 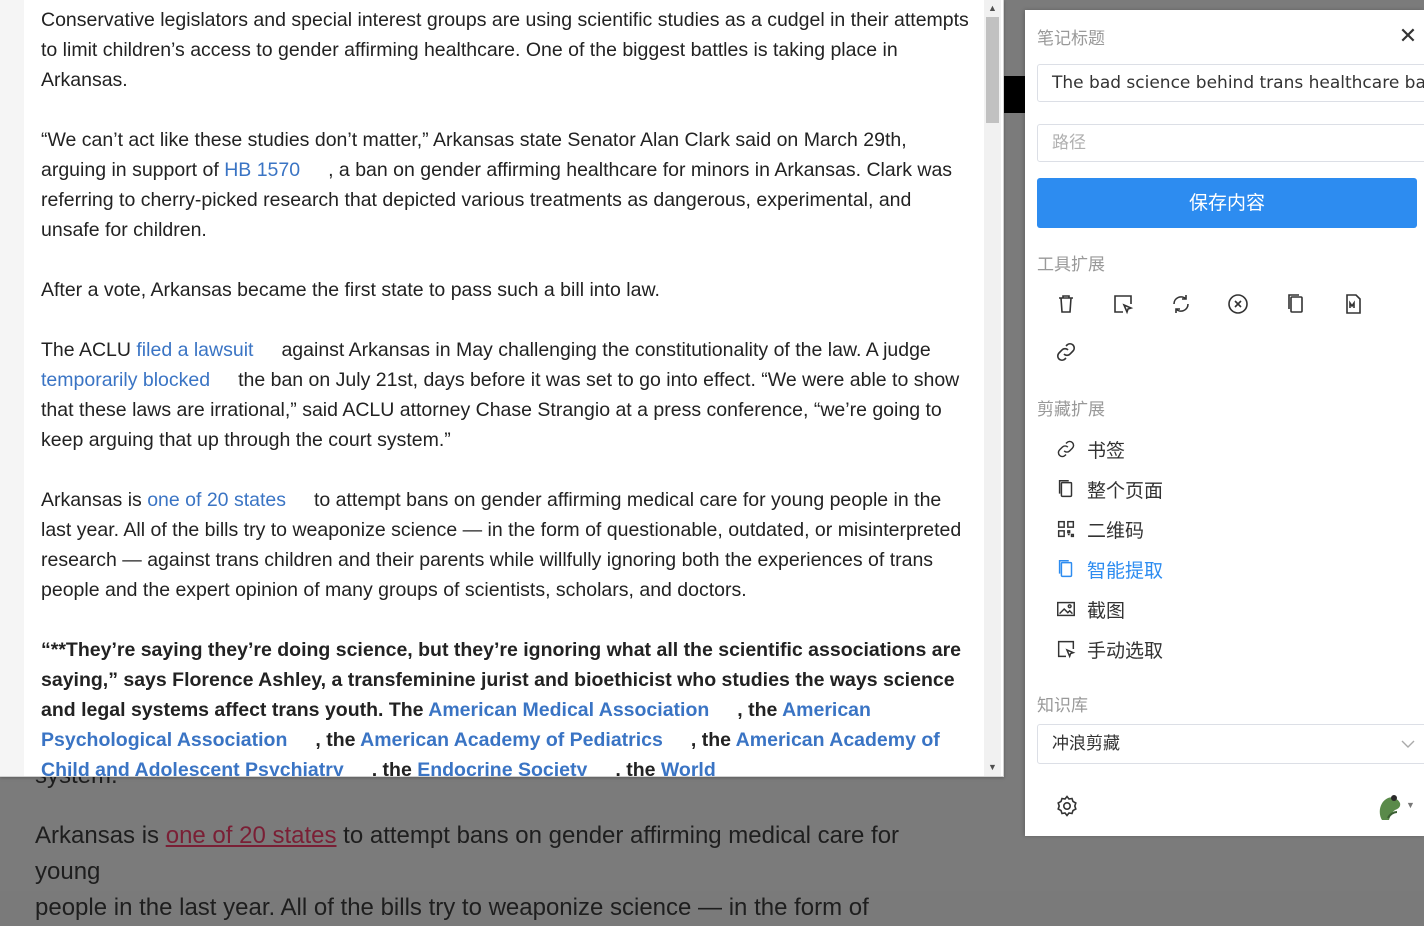 What do you see at coordinates (1408, 744) in the screenshot?
I see `chevron-down-icon` at bounding box center [1408, 744].